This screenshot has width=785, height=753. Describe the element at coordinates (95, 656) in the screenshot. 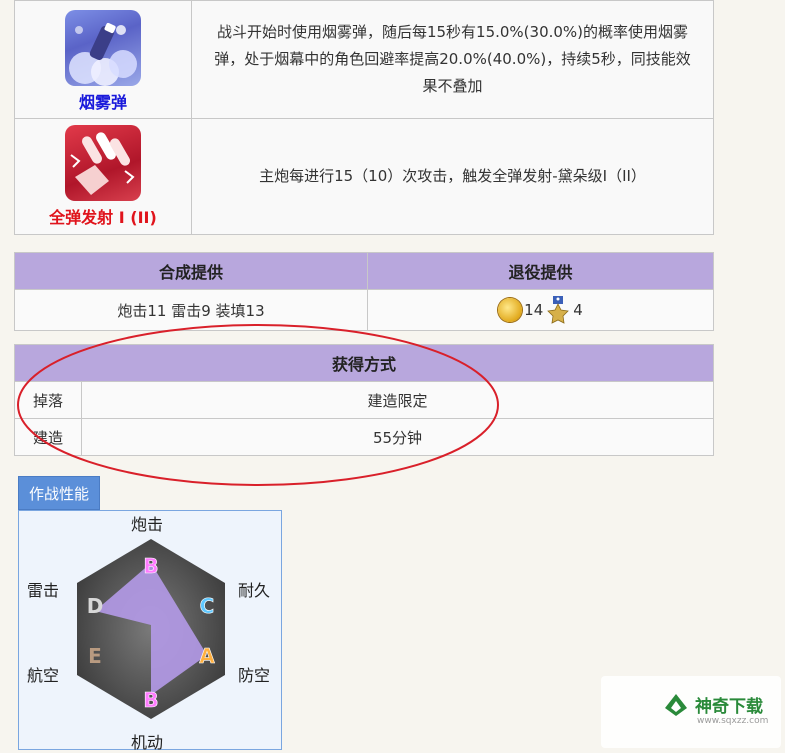

I see `grade-aviation: E` at that location.